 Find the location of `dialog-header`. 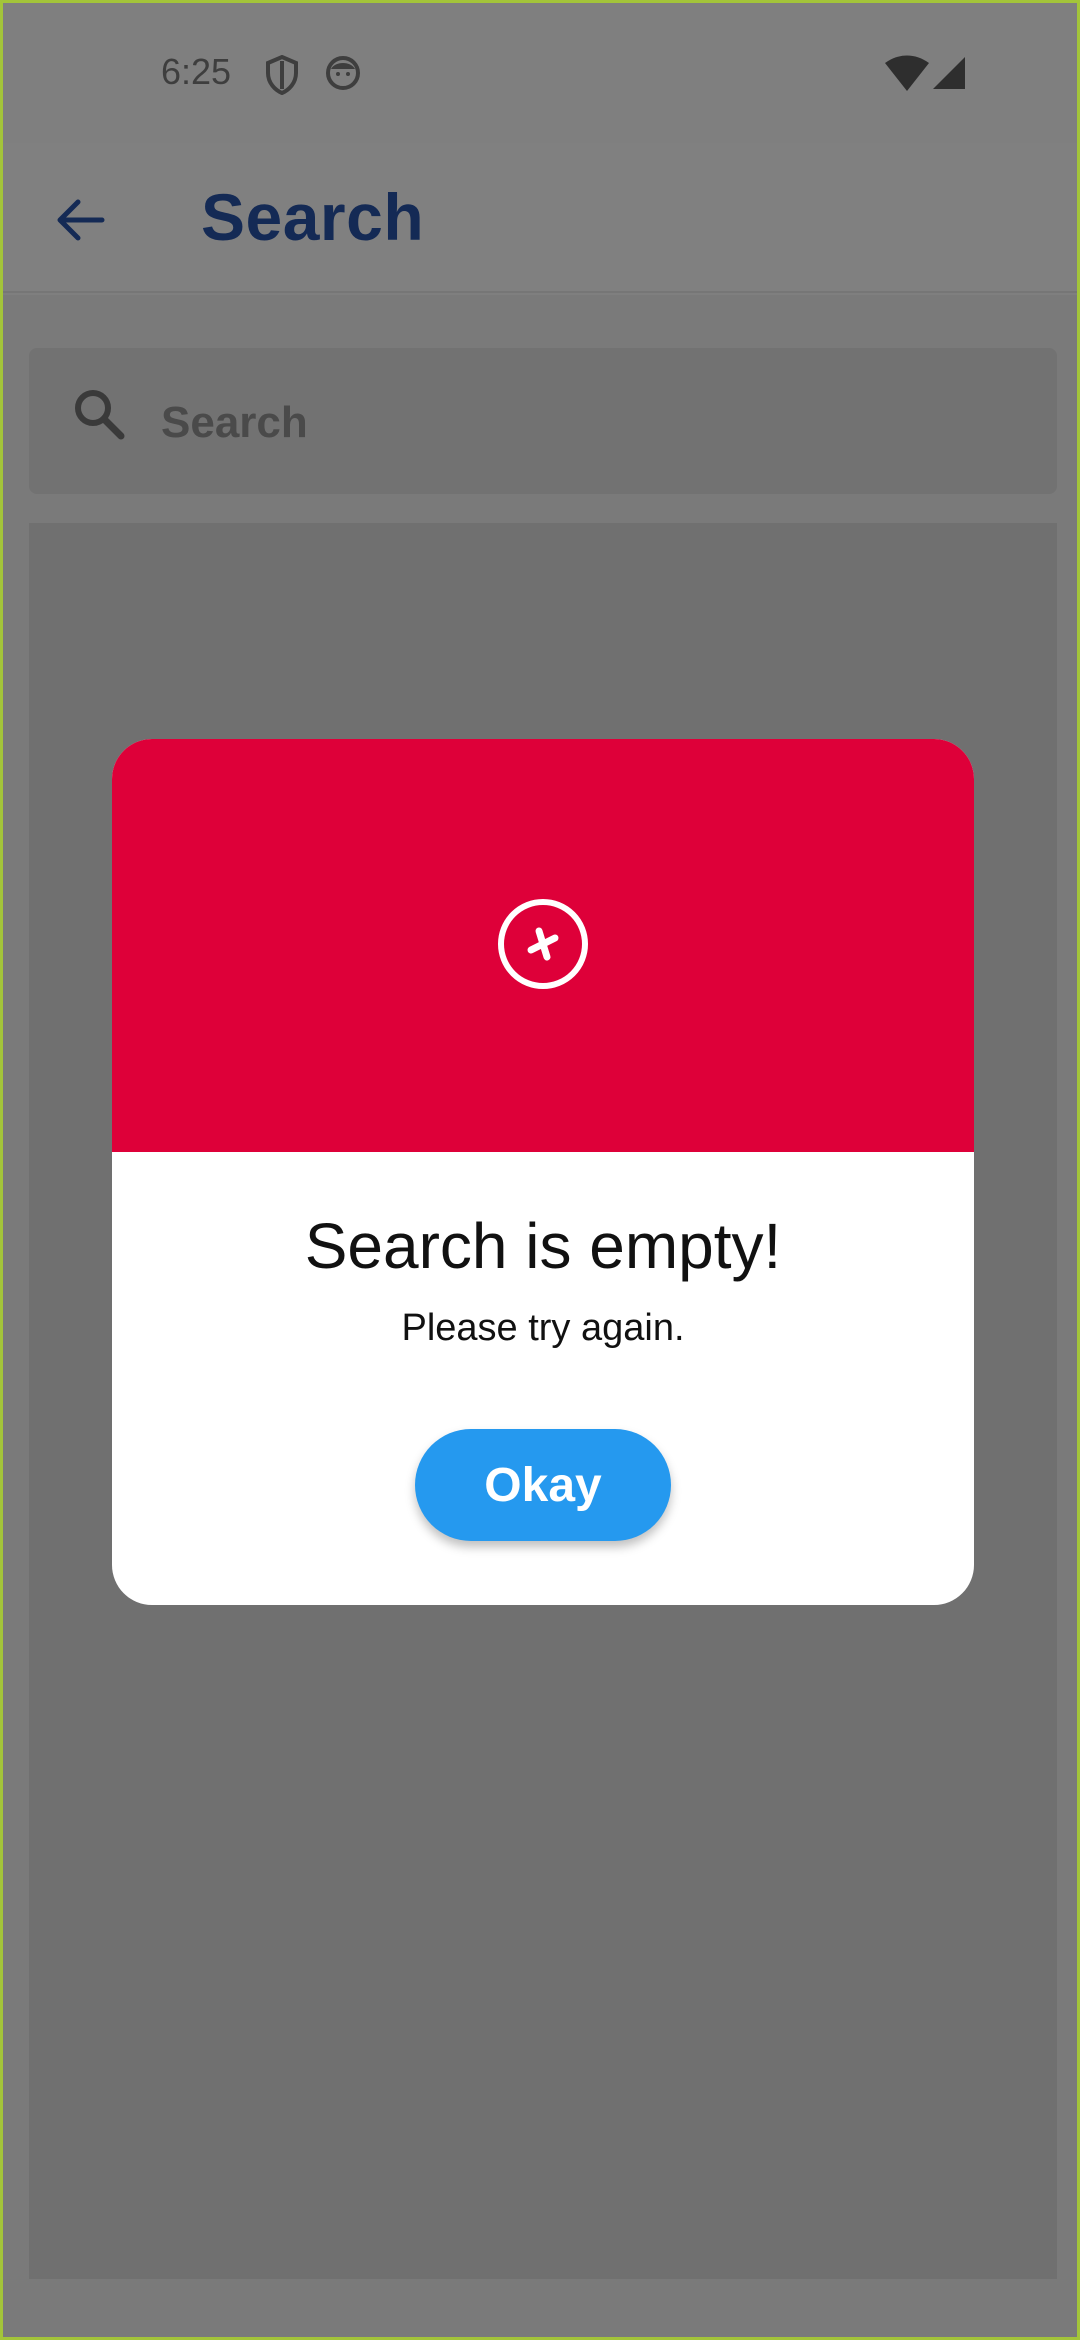

dialog-header is located at coordinates (543, 945).